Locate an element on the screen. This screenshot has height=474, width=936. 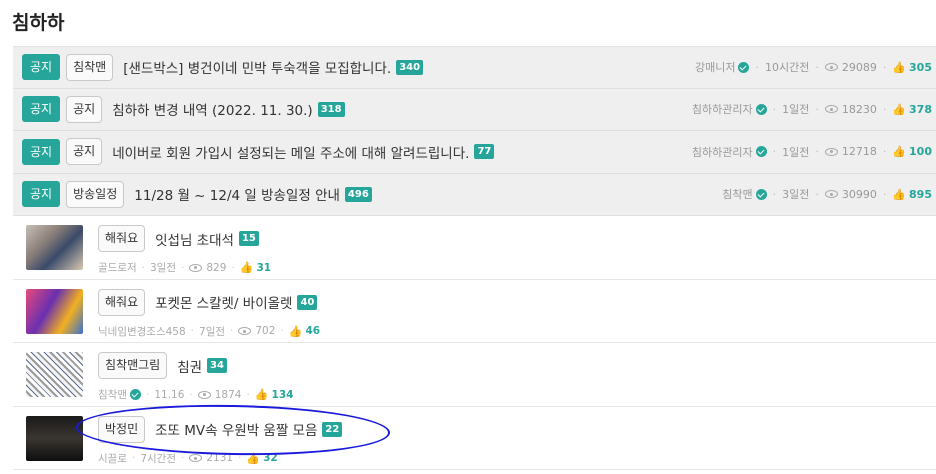
post-main: 해줘요 포켓몬 스칼렛/ 바이올렛 40 is located at coordinates (208, 302).